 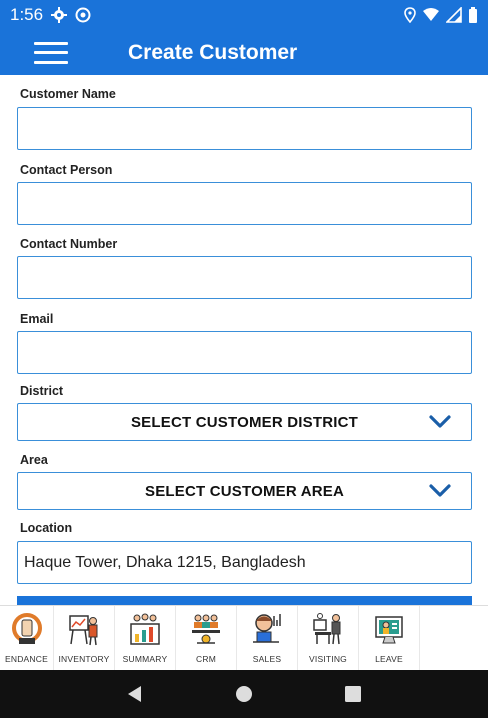 What do you see at coordinates (244, 203) in the screenshot?
I see `contact-person-field` at bounding box center [244, 203].